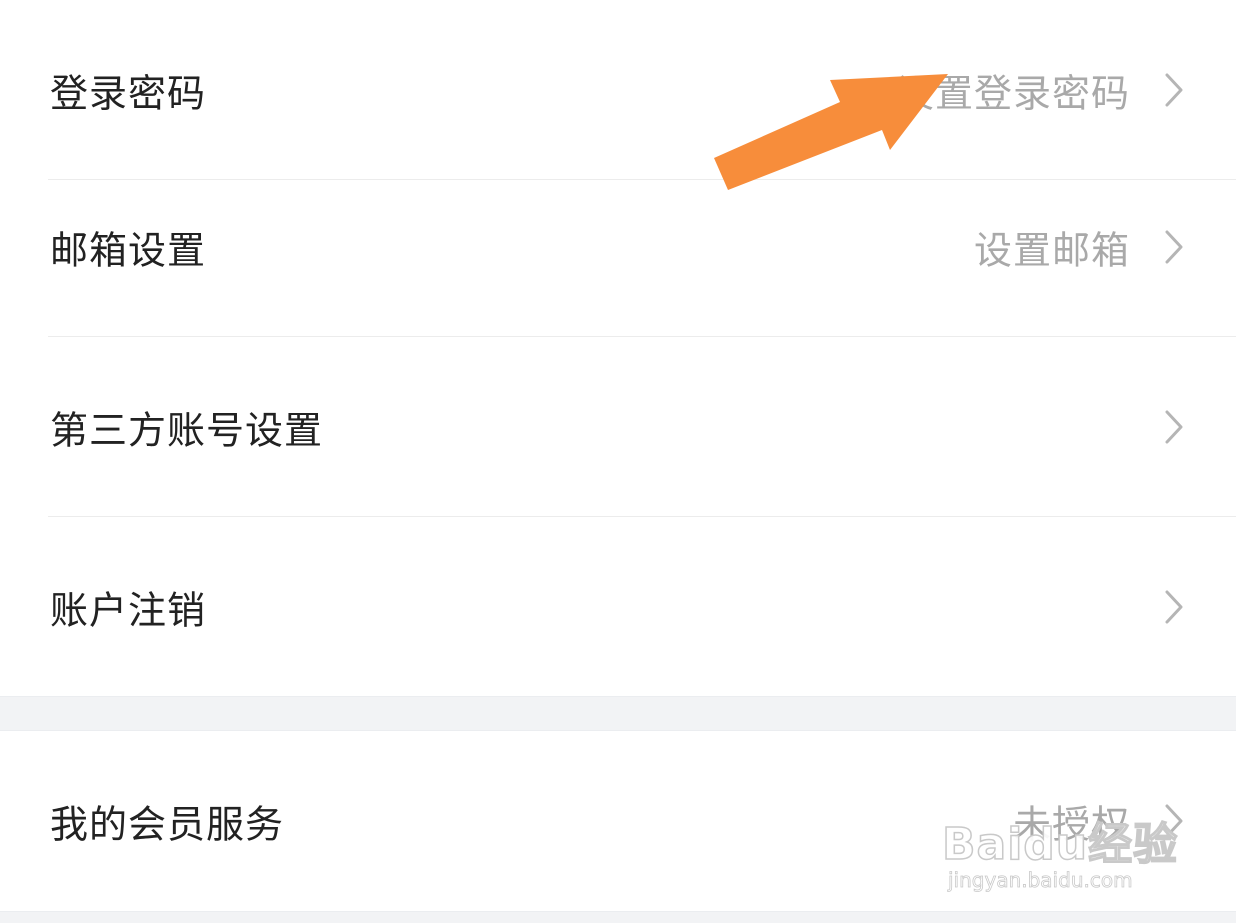 Image resolution: width=1236 pixels, height=923 pixels. What do you see at coordinates (167, 824) in the screenshot?
I see `row-label: 我的会员服务` at bounding box center [167, 824].